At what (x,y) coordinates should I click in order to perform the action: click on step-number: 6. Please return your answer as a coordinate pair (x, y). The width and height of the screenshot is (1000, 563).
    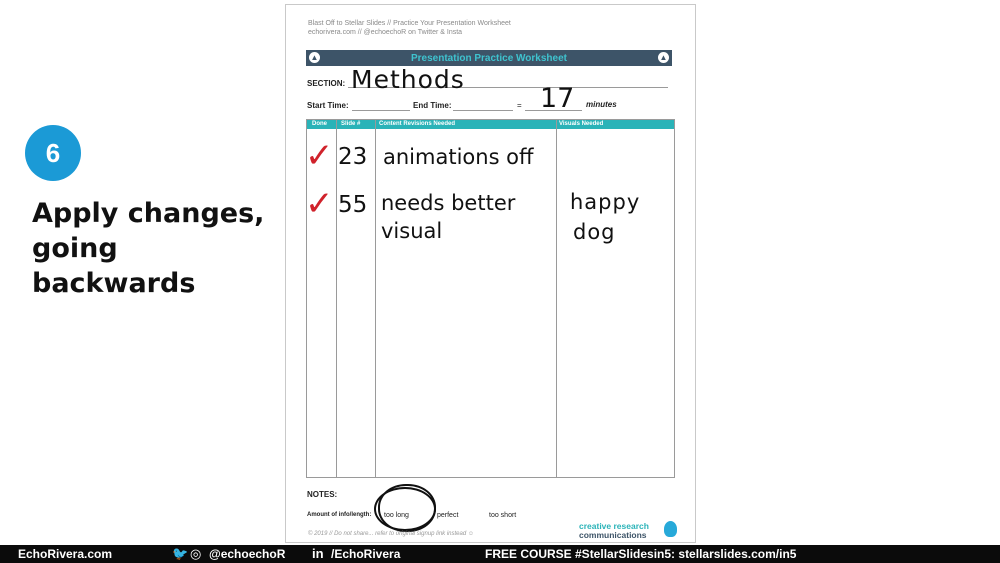
    Looking at the image, I should click on (53, 152).